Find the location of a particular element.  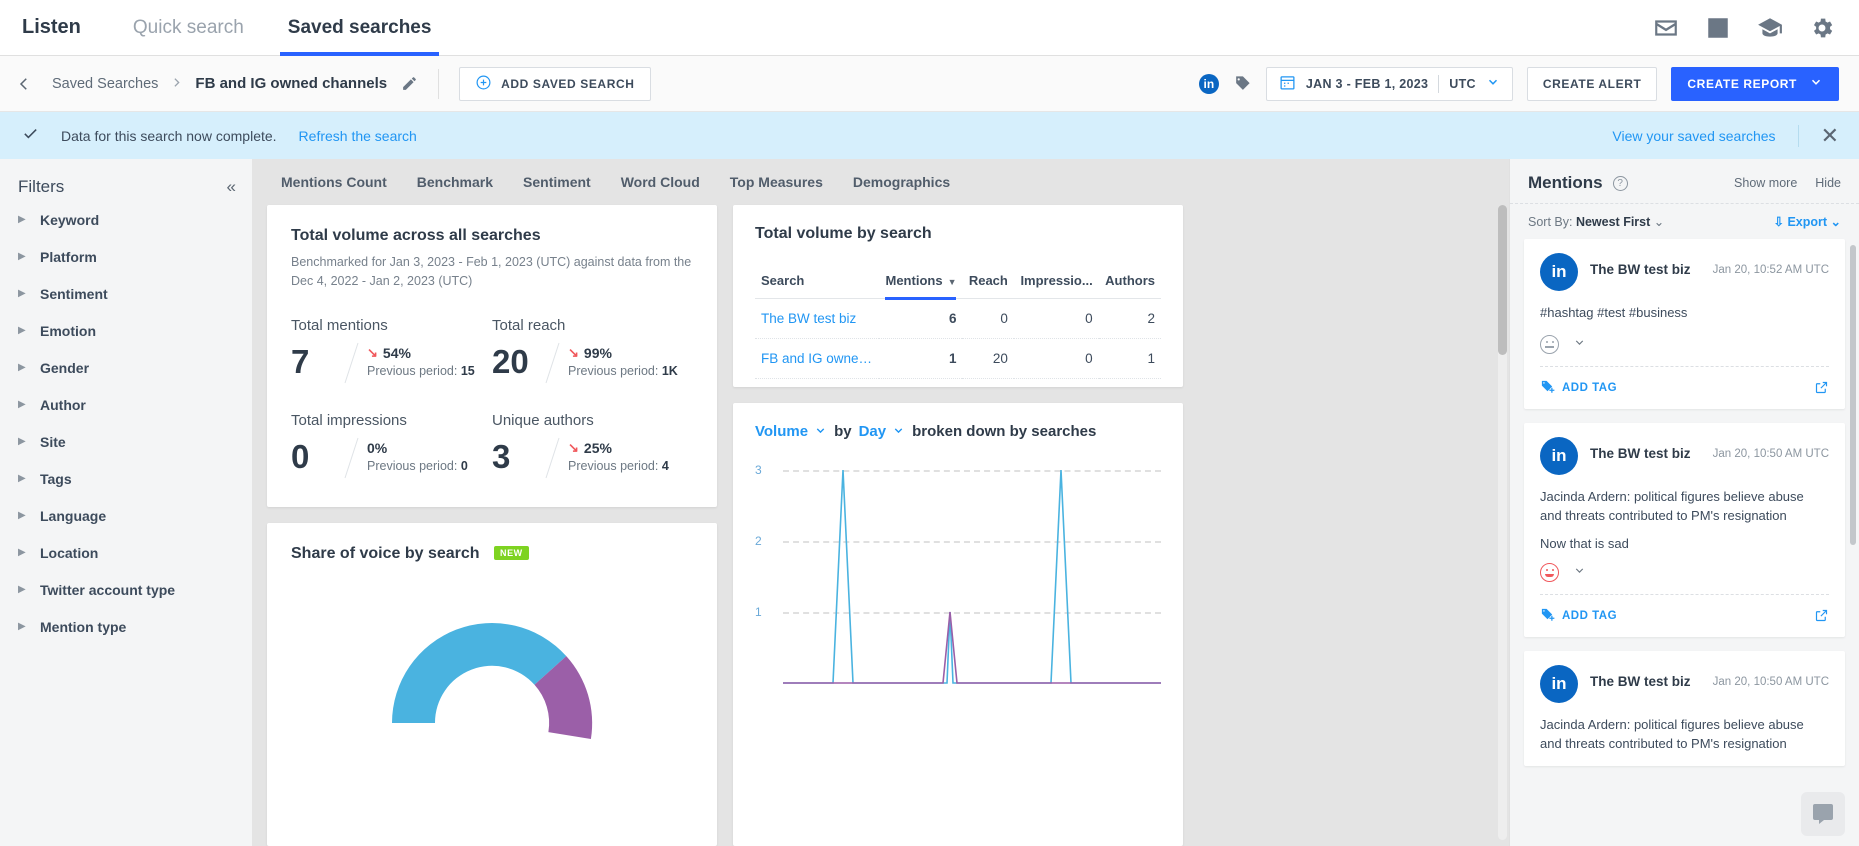

sidebar-item-emotion: ▶ Emotion is located at coordinates (126, 330).